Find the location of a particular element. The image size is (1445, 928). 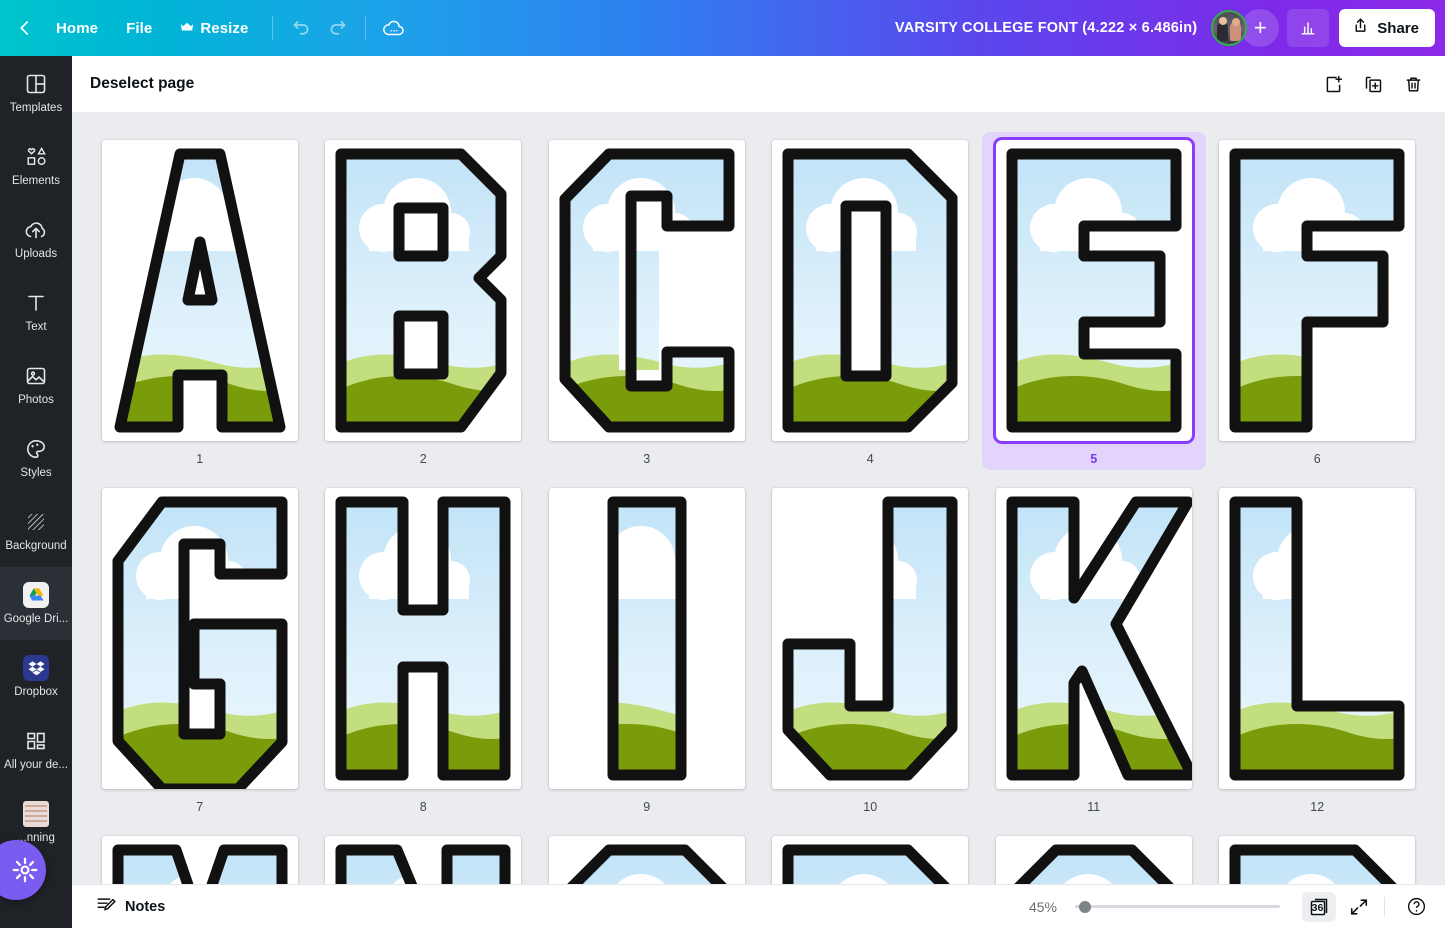

page-thumbnail-15: 15 is located at coordinates (647, 856).